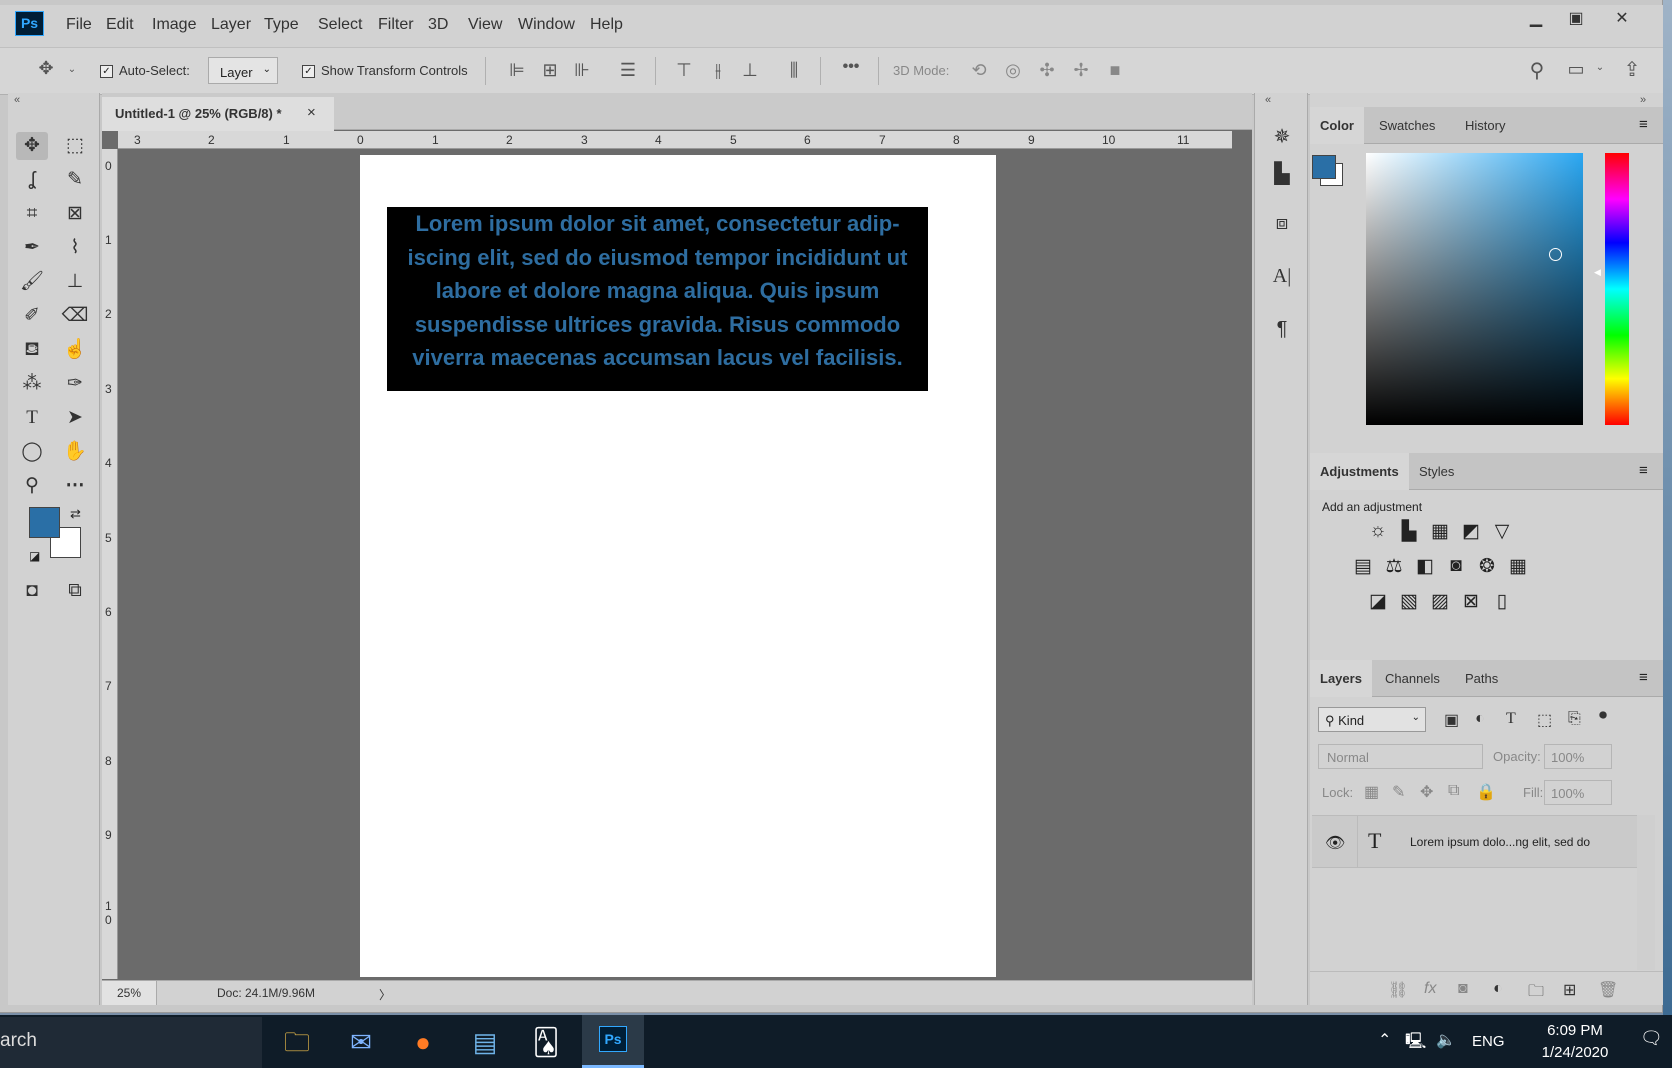 The height and width of the screenshot is (1068, 1672). Describe the element at coordinates (550, 70) in the screenshot. I see `align-center-icon: ⊞` at that location.